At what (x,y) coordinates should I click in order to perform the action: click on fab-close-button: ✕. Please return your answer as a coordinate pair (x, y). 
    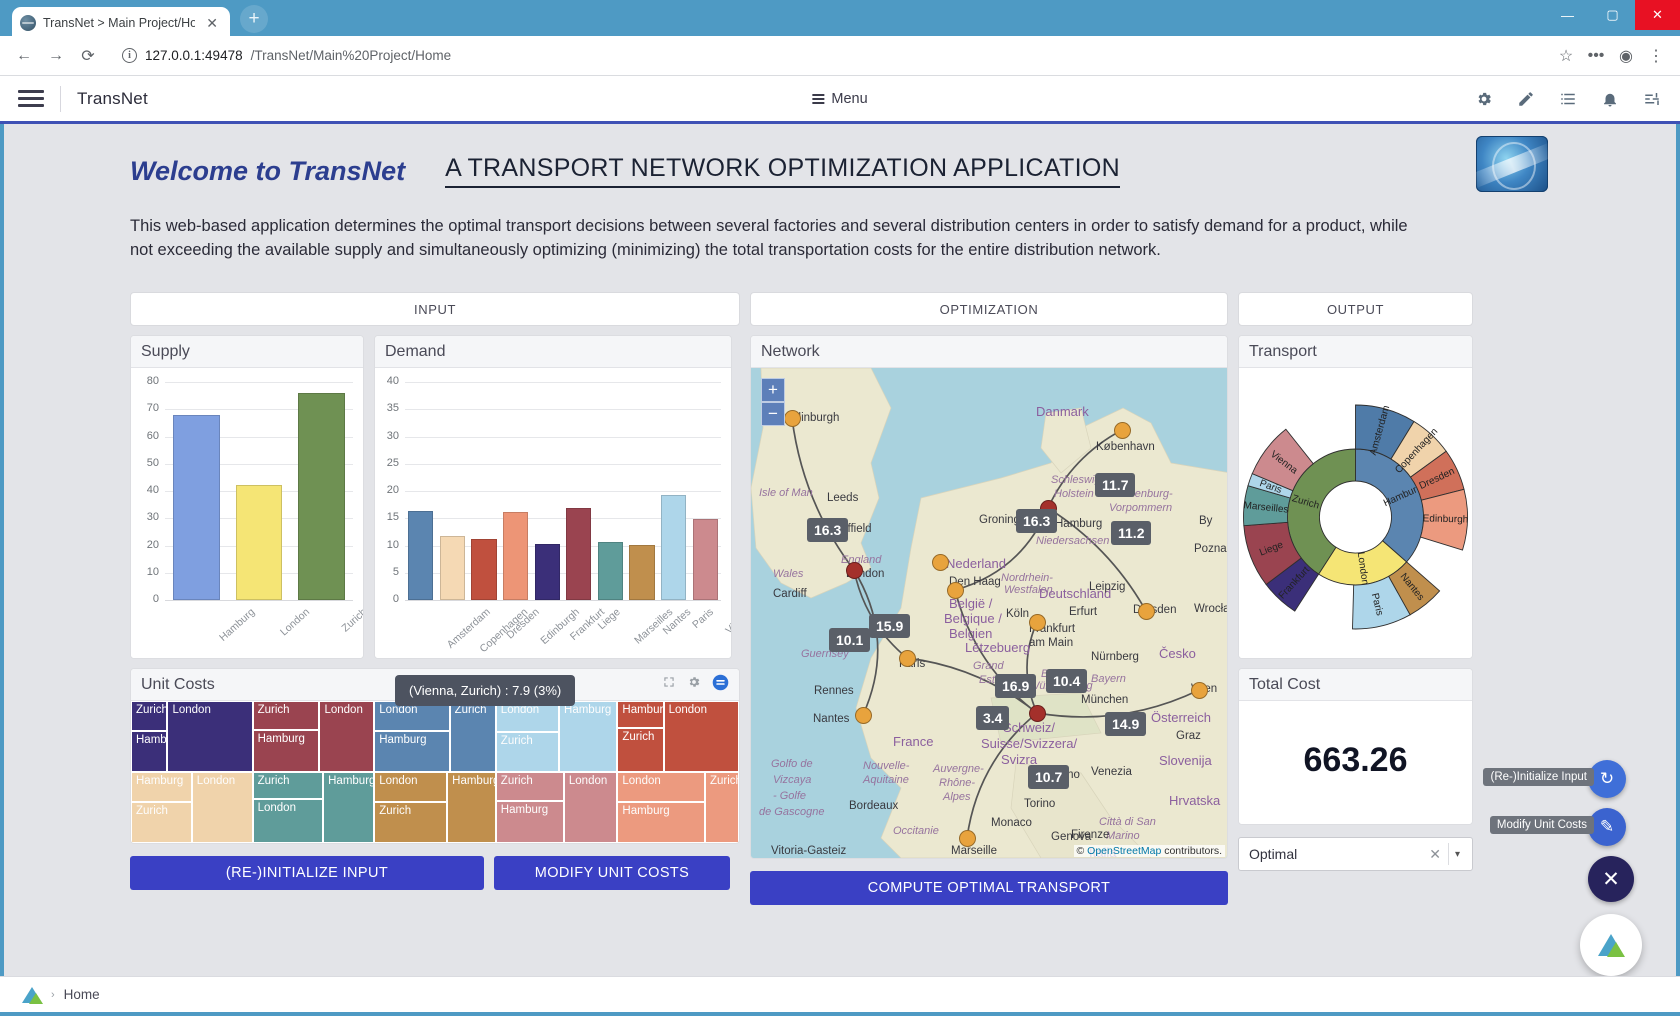
    Looking at the image, I should click on (1611, 879).